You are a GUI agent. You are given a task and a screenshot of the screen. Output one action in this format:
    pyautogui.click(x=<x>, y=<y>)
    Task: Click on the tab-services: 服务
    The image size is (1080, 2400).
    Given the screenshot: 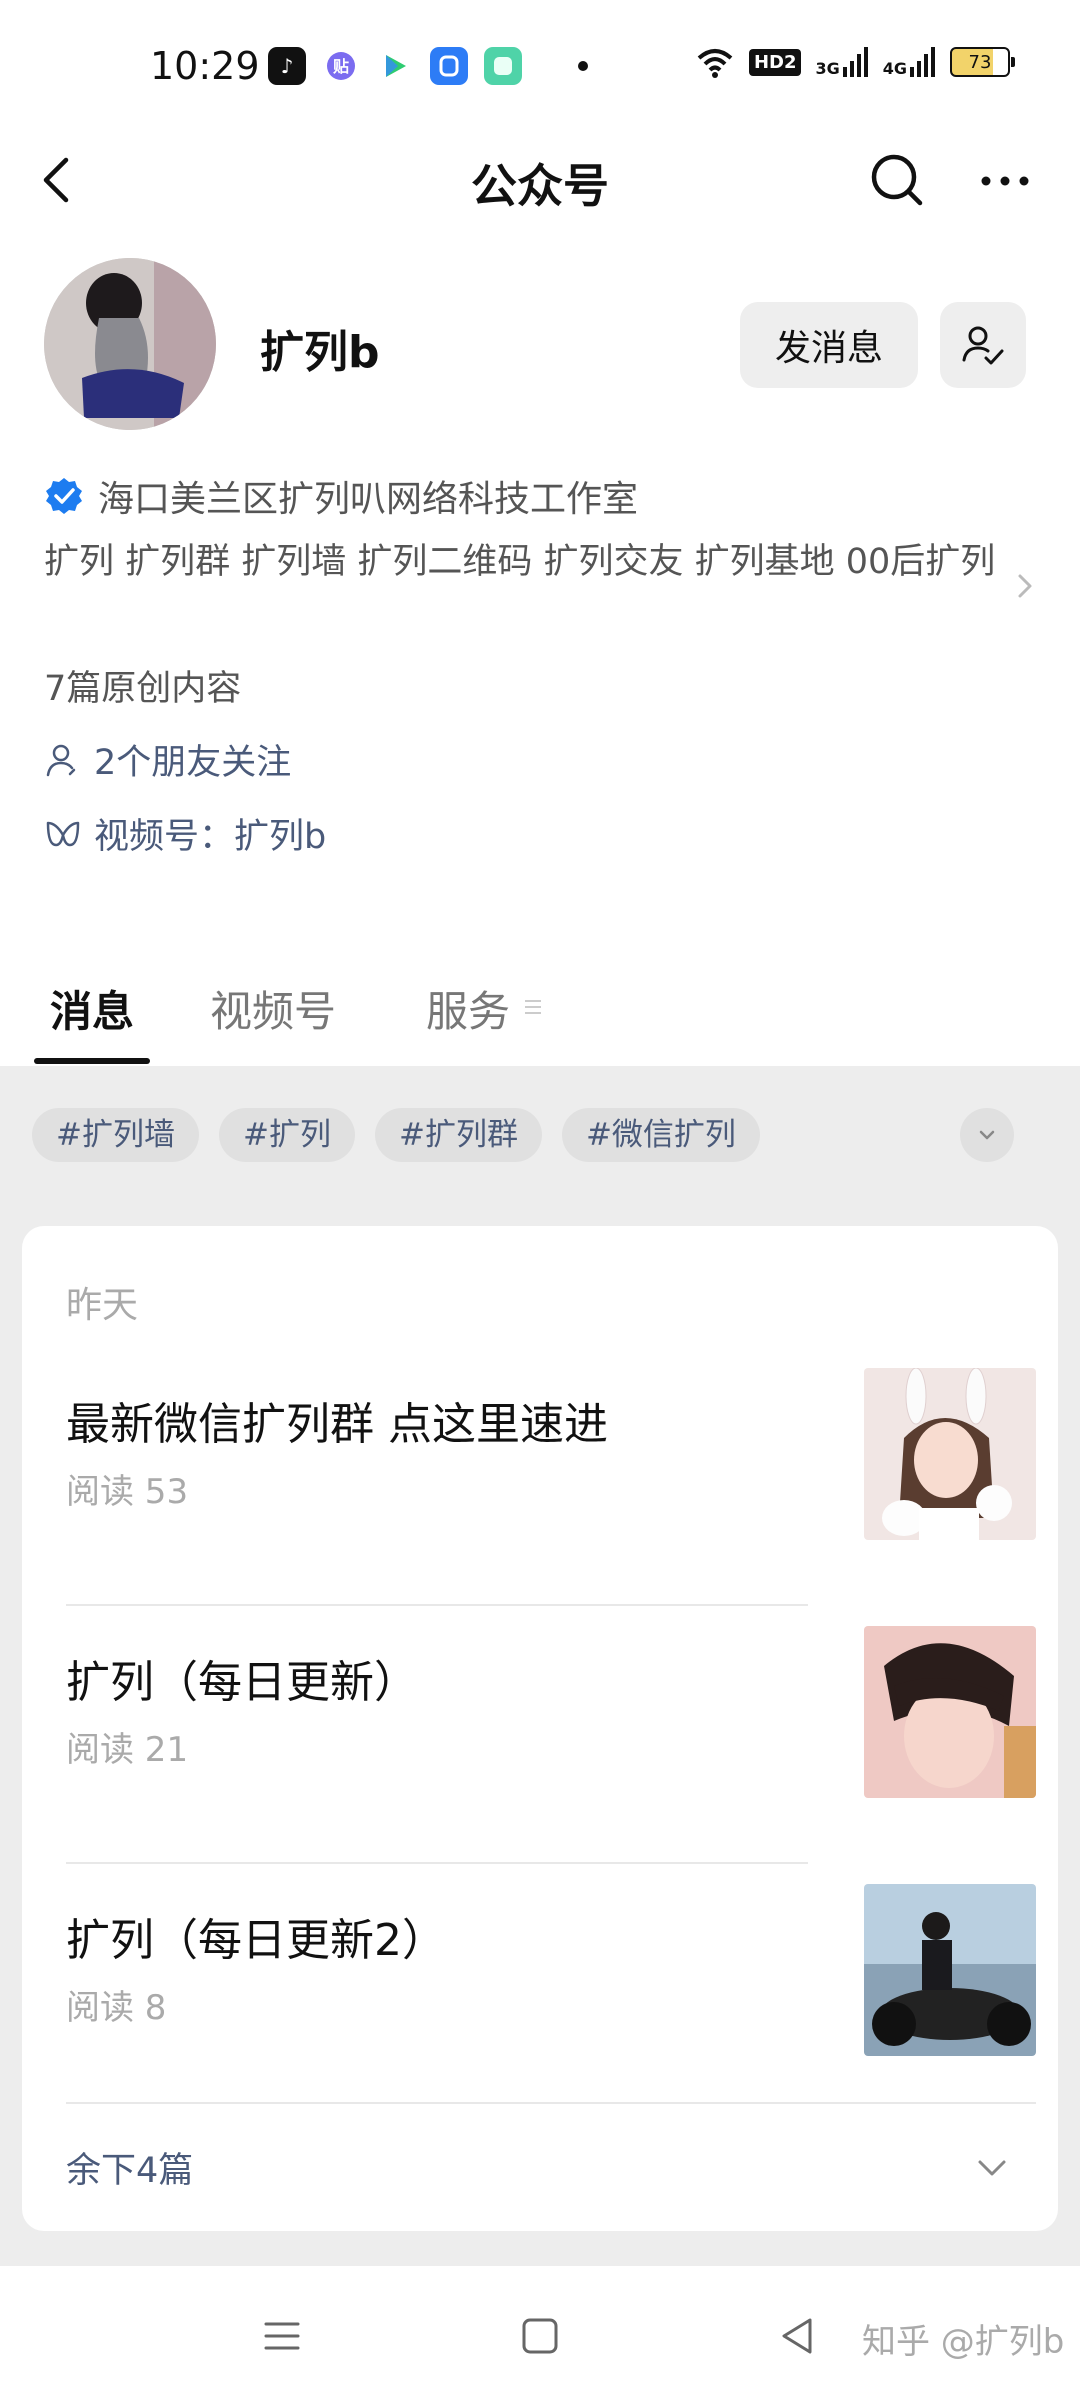 What is the action you would take?
    pyautogui.click(x=468, y=1008)
    